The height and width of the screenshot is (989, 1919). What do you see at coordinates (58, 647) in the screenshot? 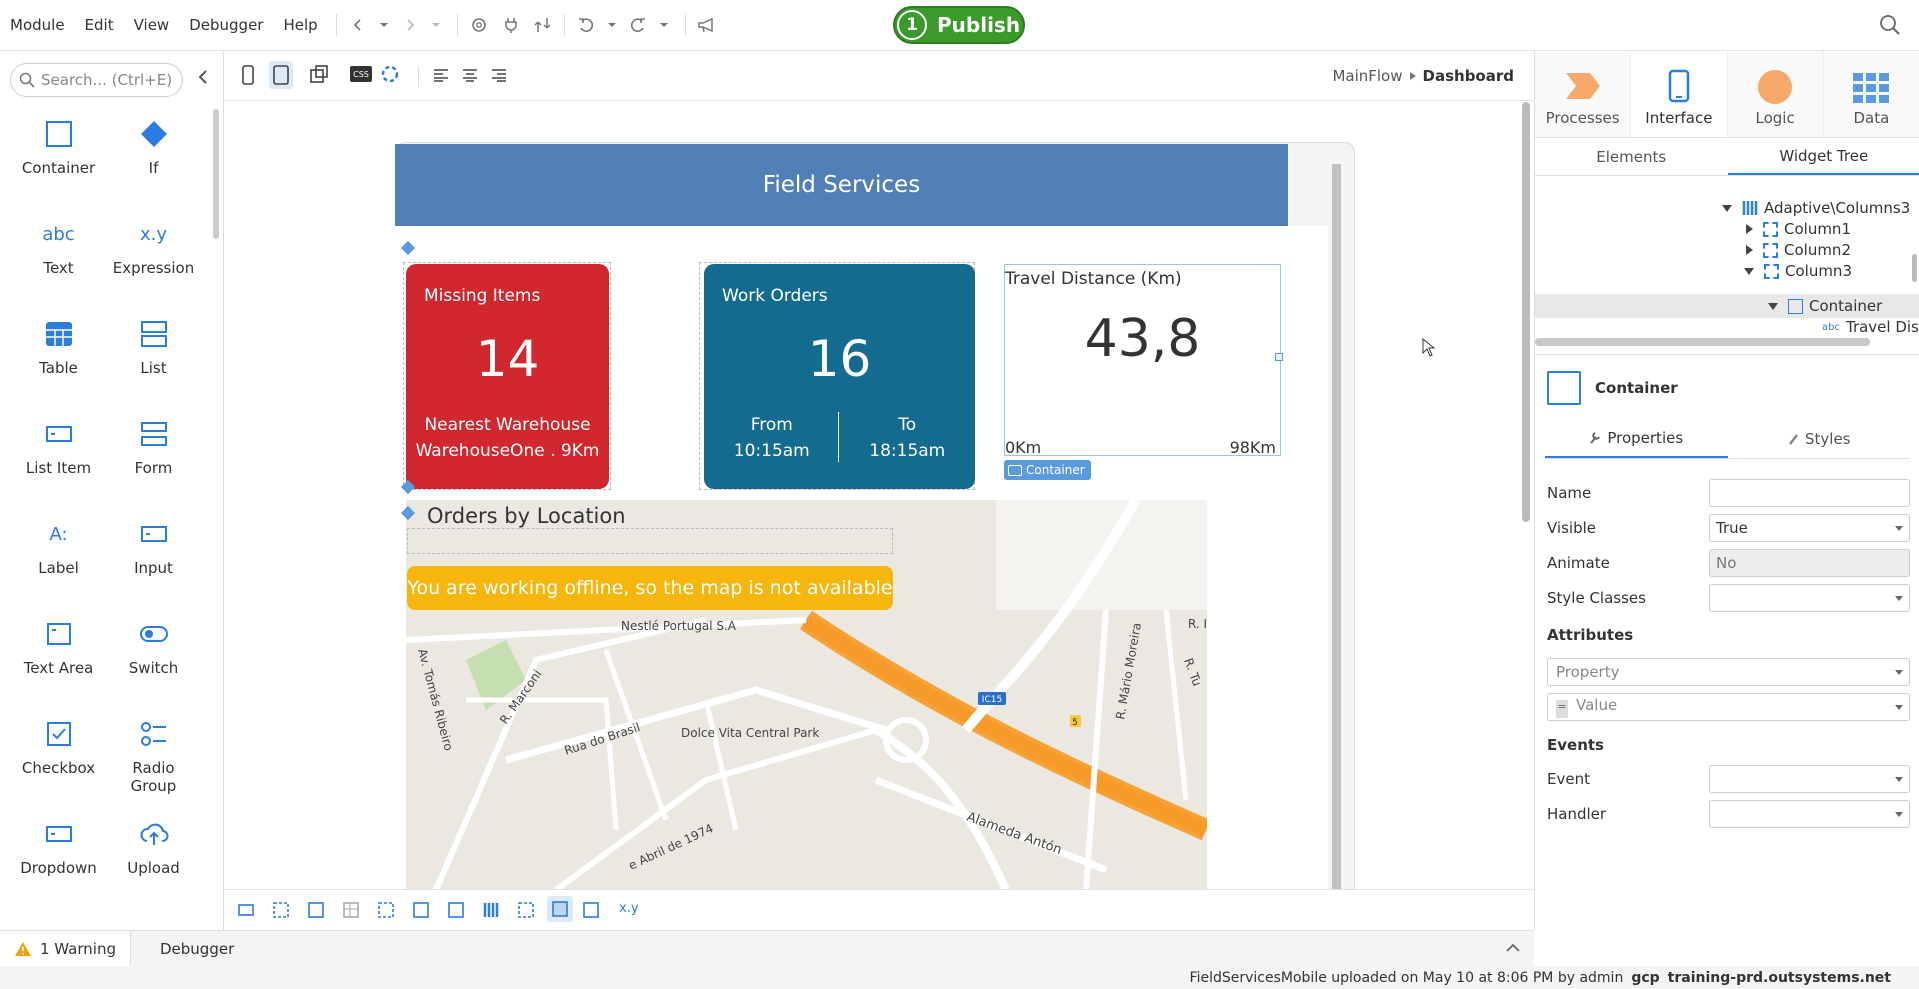
I see `widget-text-area: Text Area` at bounding box center [58, 647].